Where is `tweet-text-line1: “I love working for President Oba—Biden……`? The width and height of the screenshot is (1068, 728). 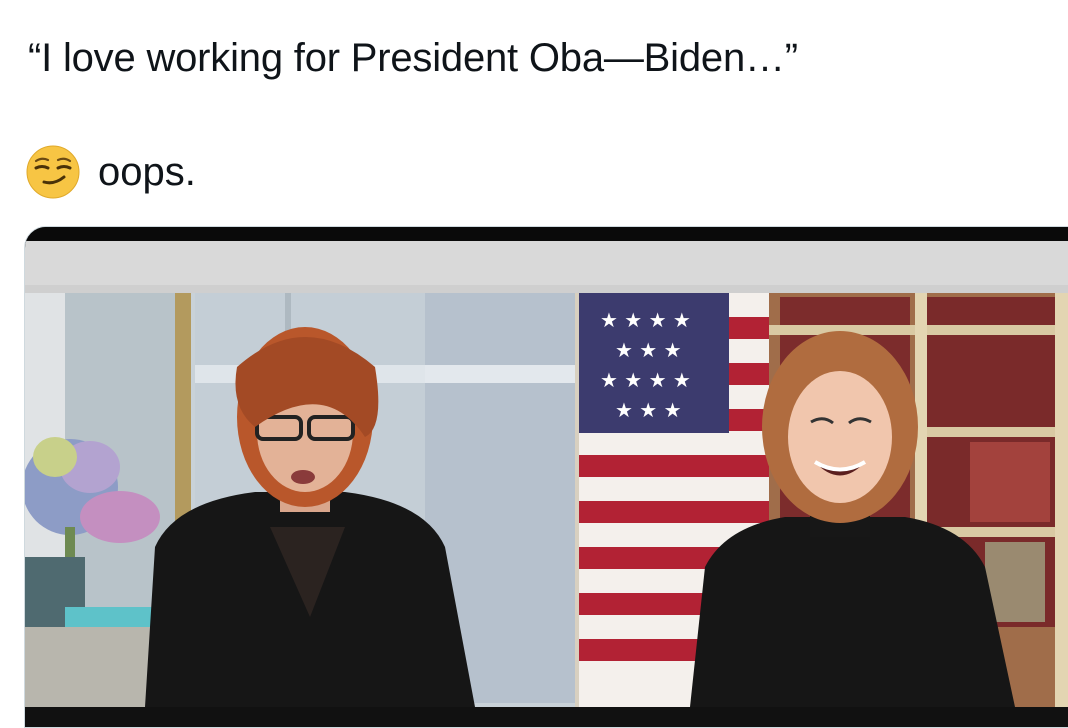 tweet-text-line1: “I love working for President Oba—Biden…… is located at coordinates (413, 58).